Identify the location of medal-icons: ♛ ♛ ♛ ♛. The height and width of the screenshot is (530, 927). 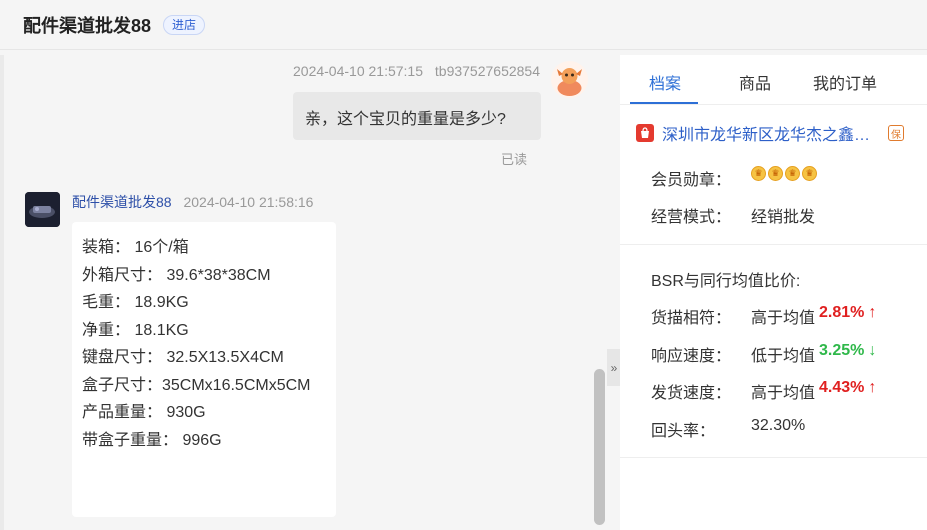
(784, 178).